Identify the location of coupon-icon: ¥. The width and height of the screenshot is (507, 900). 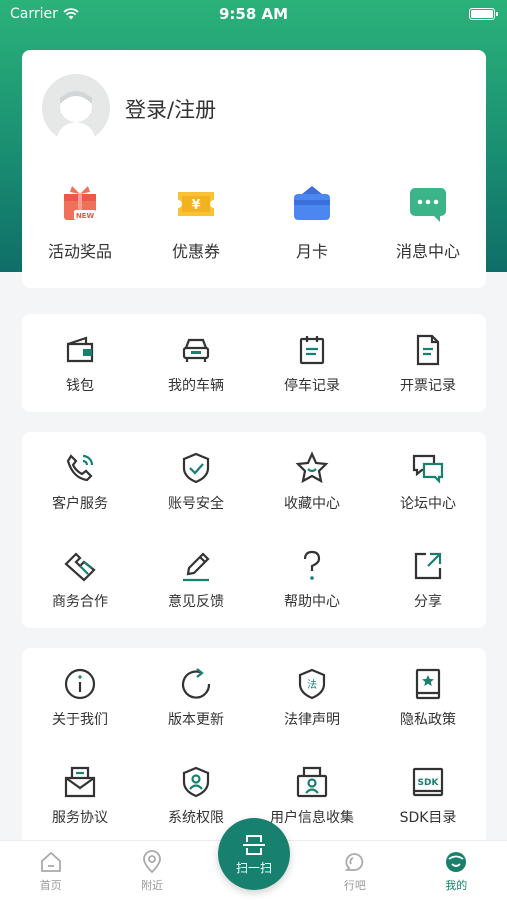
(196, 204).